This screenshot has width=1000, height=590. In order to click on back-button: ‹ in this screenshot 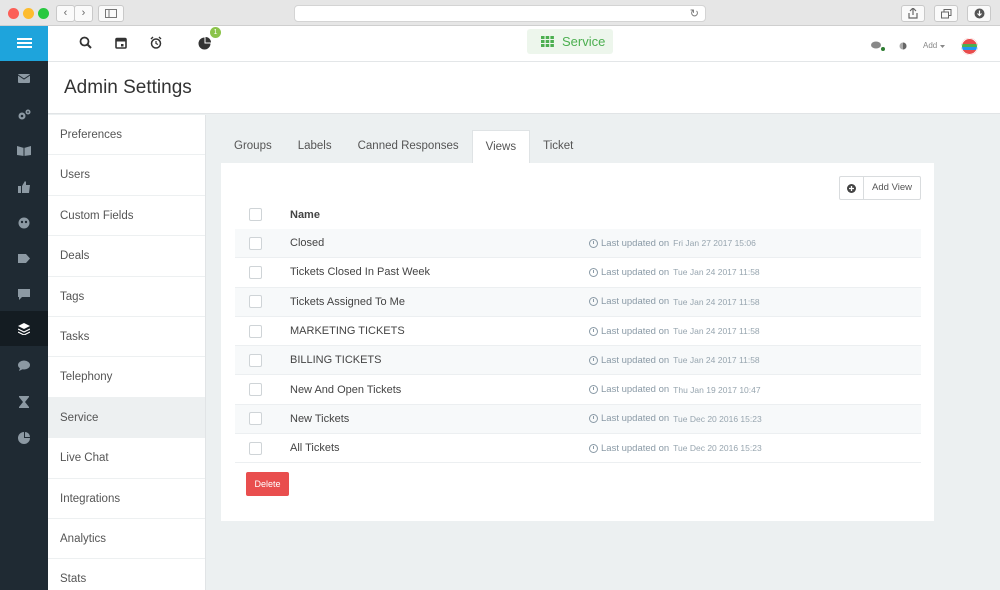, I will do `click(65, 13)`.